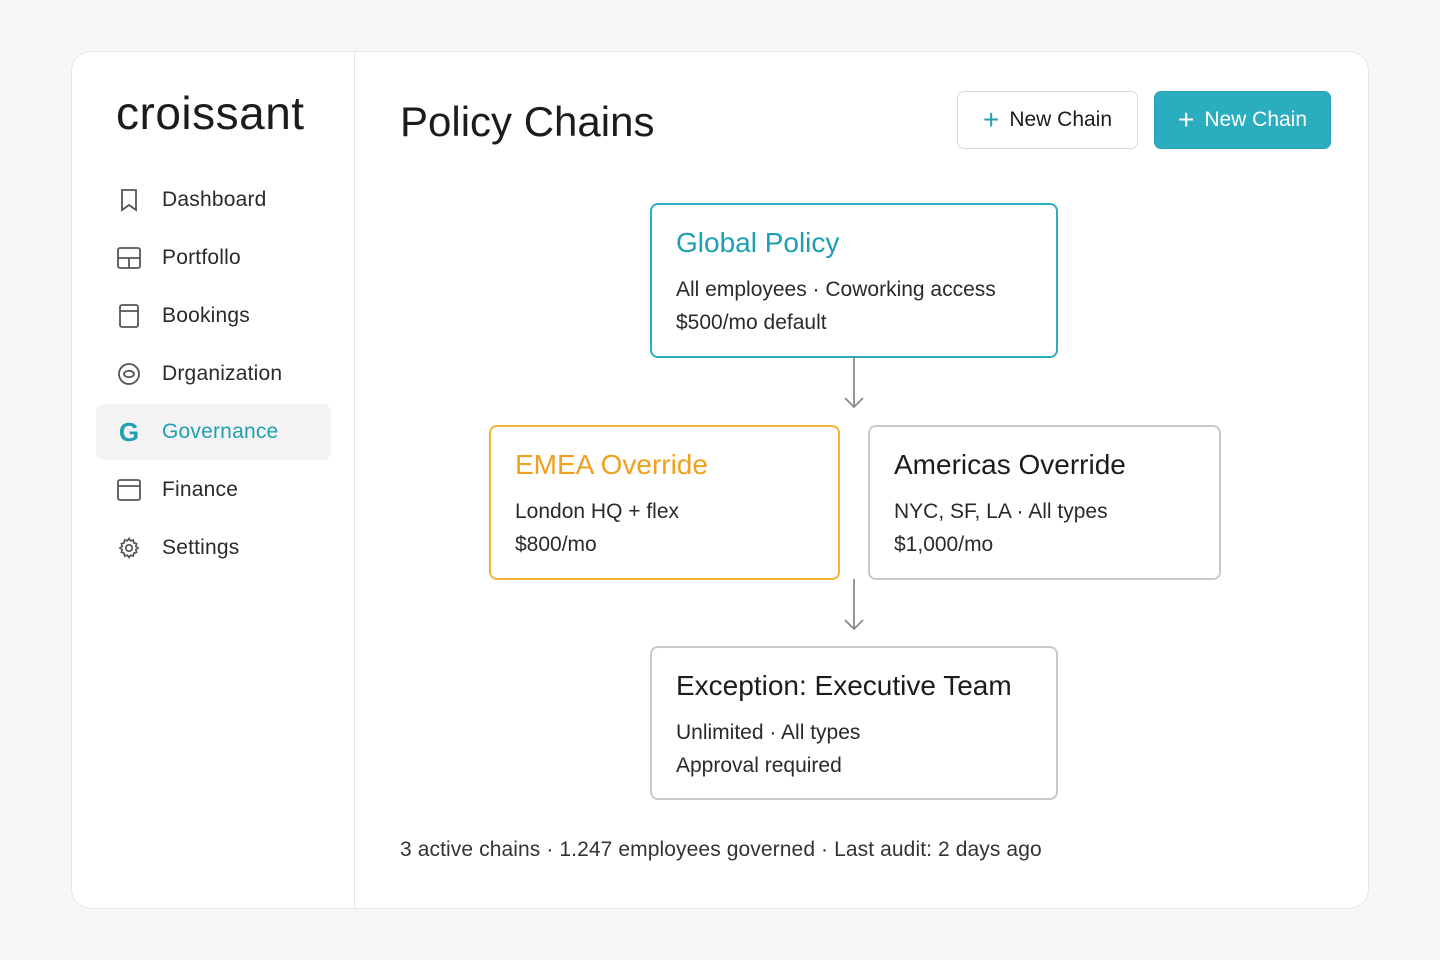  I want to click on document-icon, so click(129, 316).